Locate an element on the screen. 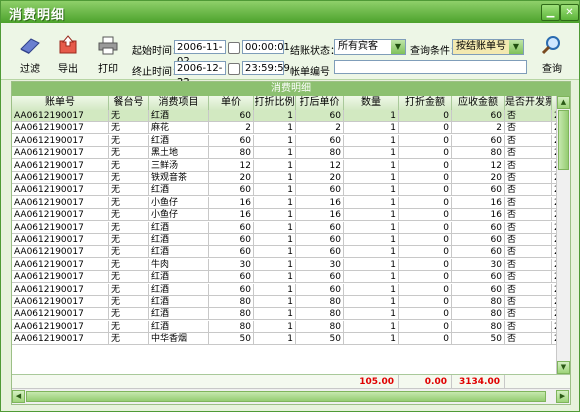 The width and height of the screenshot is (580, 412). horizontal-scroll-thumb is located at coordinates (286, 396).